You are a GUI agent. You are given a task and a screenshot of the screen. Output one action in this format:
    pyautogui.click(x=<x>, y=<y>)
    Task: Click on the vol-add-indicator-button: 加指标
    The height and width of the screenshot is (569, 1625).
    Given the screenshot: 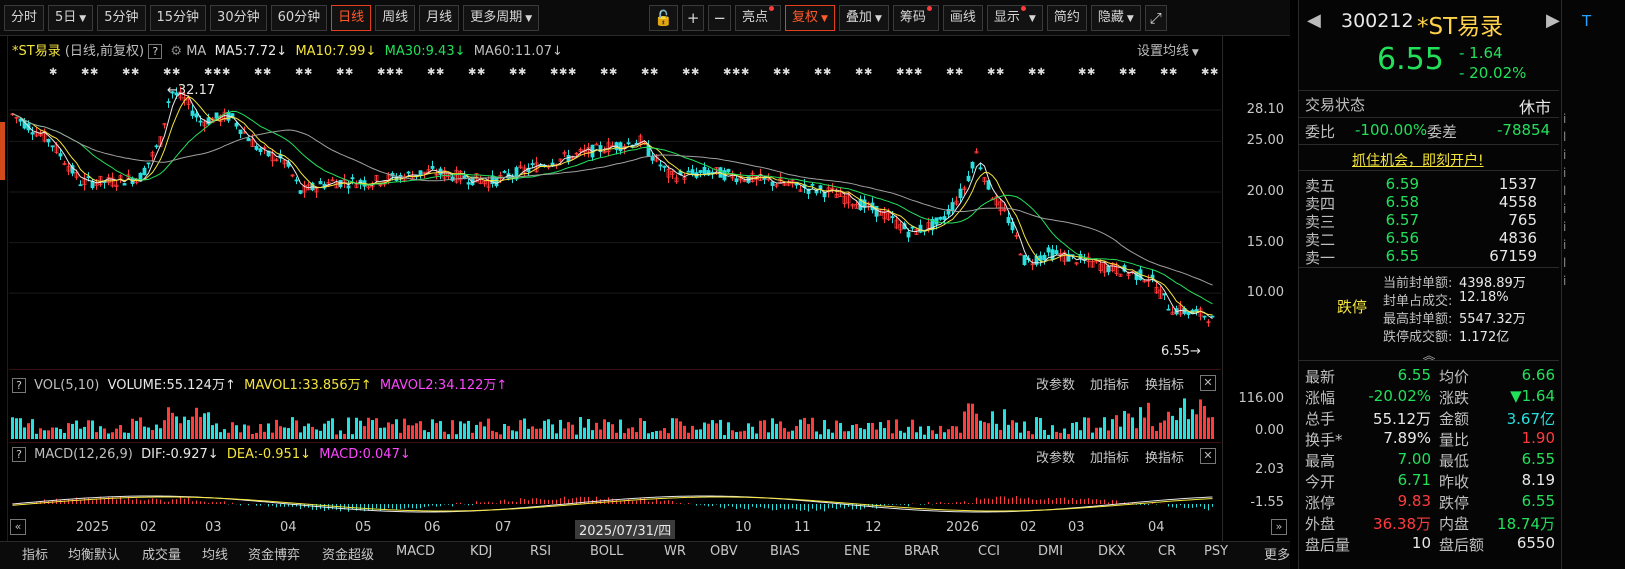 What is the action you would take?
    pyautogui.click(x=1109, y=383)
    